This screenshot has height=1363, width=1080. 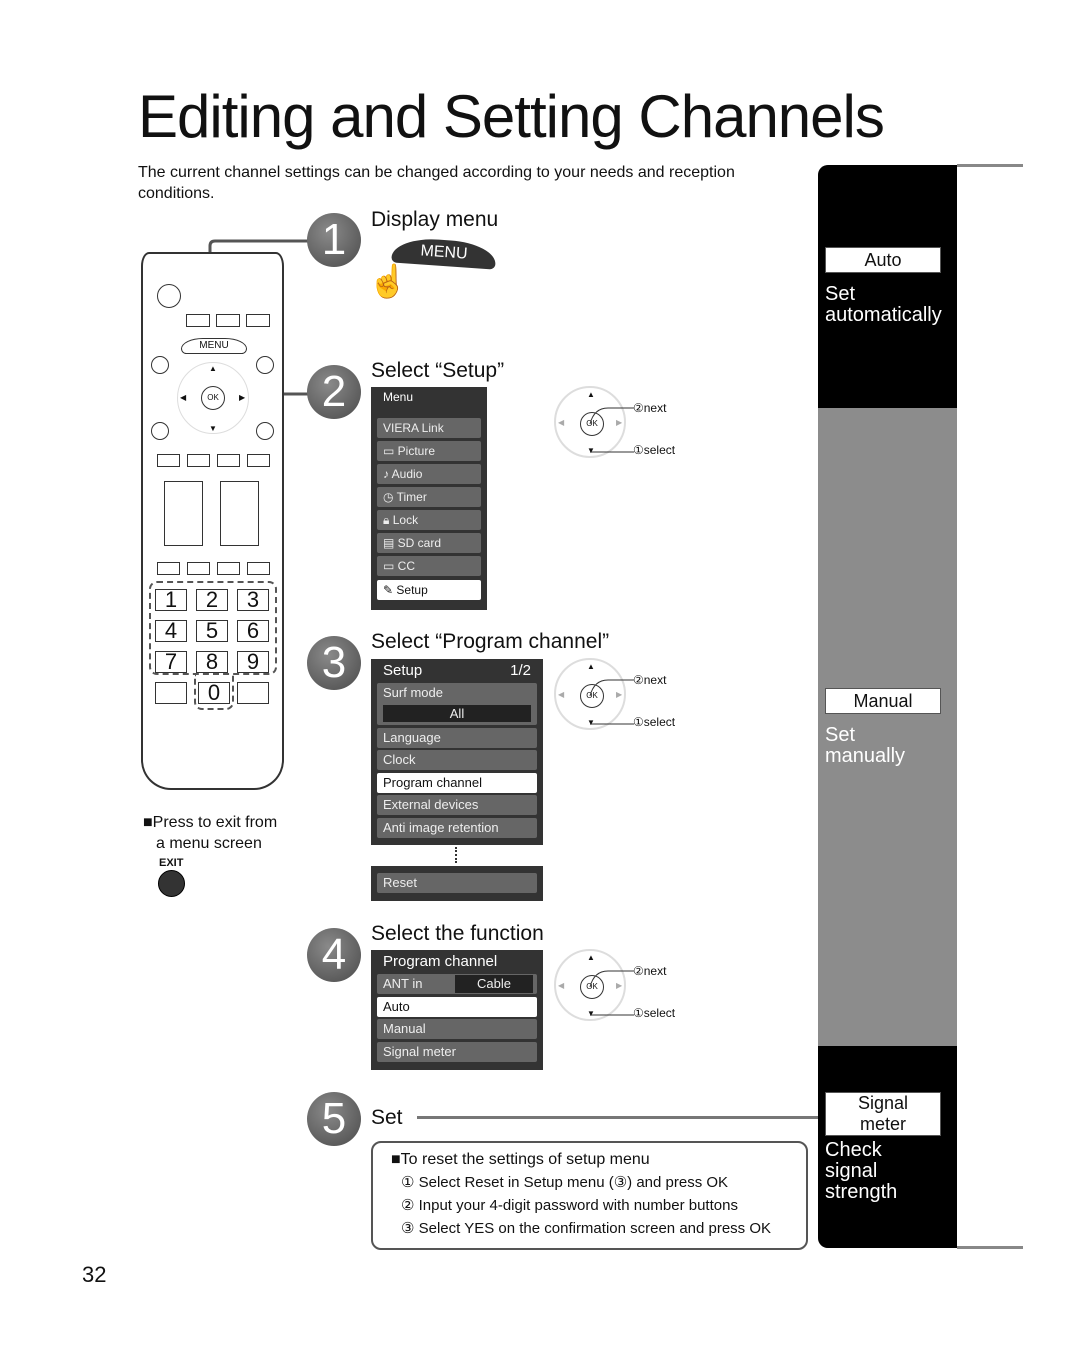 What do you see at coordinates (169, 296) in the screenshot?
I see `power-button` at bounding box center [169, 296].